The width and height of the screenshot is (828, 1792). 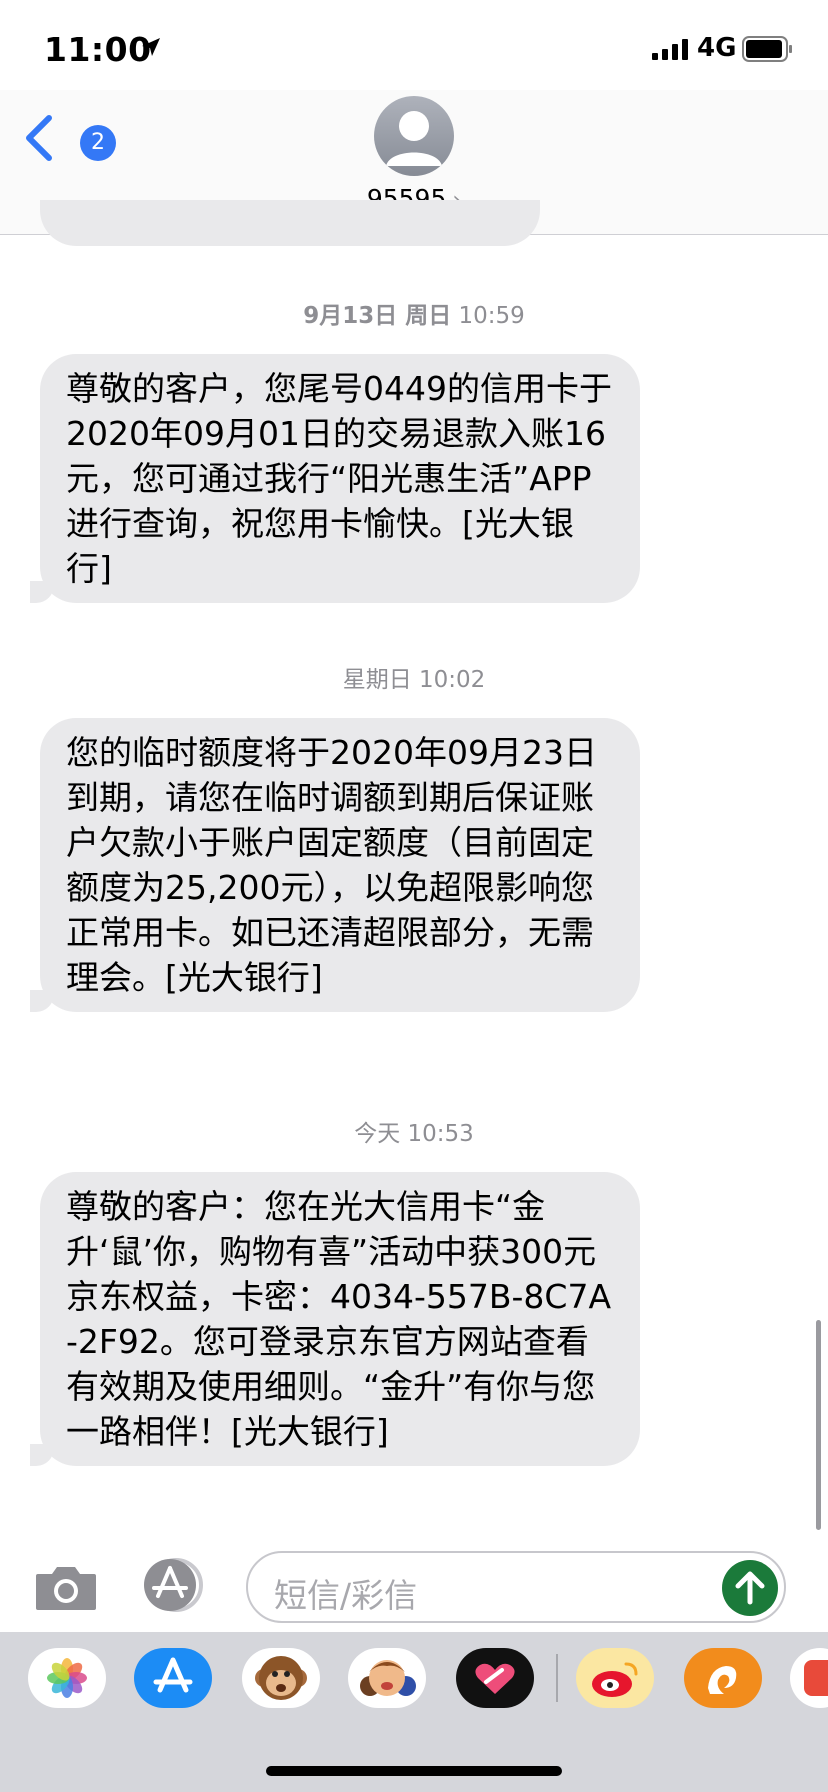 I want to click on person-icon, so click(x=414, y=138).